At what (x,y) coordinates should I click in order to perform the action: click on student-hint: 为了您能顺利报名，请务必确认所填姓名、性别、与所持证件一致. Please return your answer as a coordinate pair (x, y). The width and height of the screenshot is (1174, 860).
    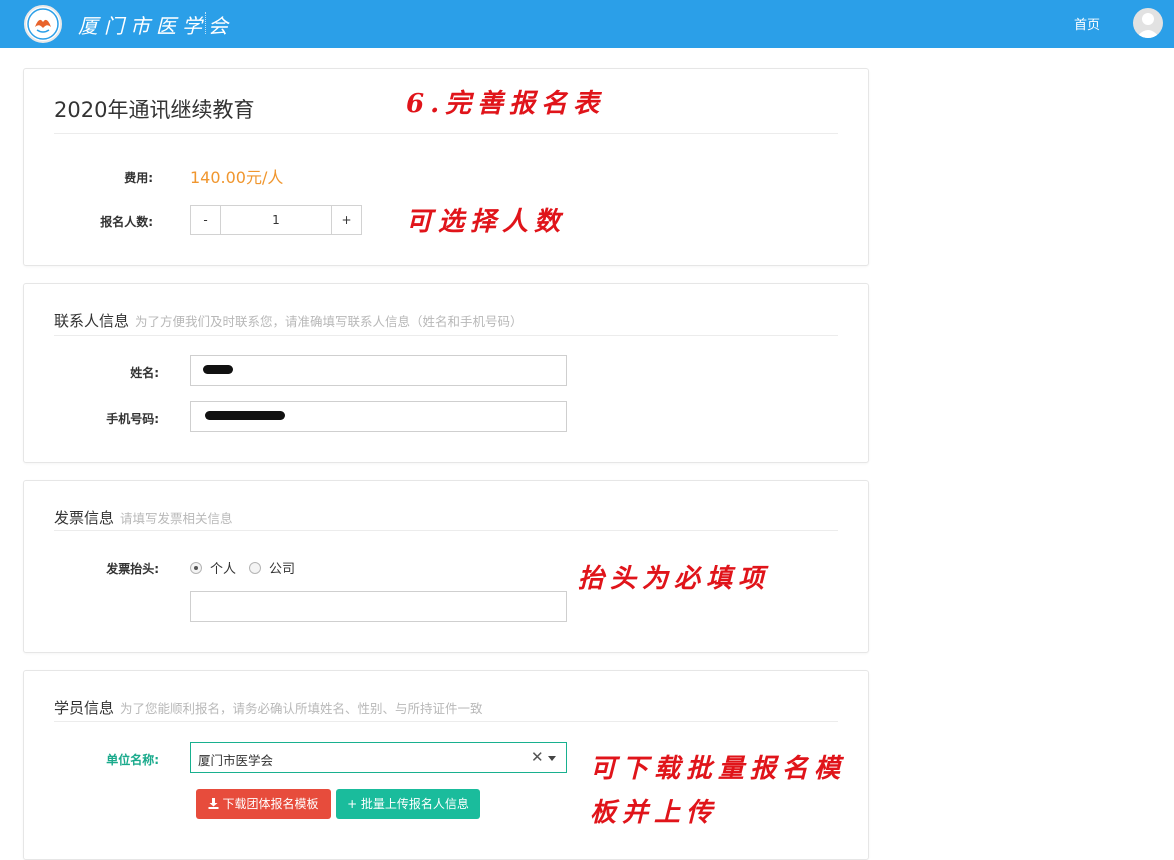
    Looking at the image, I should click on (301, 708).